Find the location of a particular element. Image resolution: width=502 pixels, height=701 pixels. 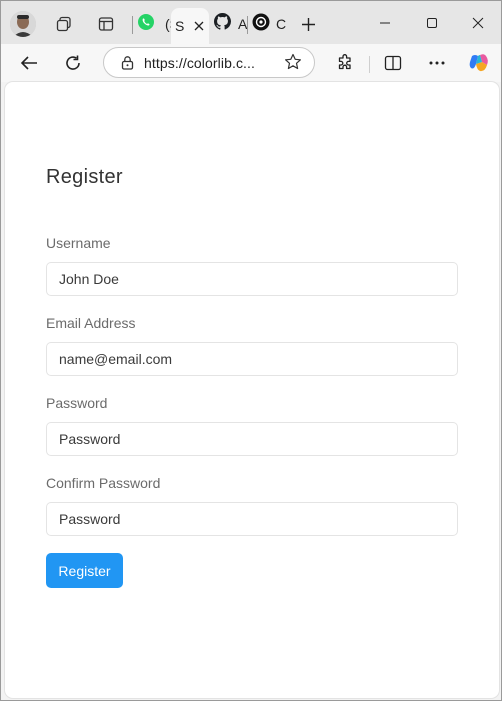

username-label: Username is located at coordinates (78, 243).